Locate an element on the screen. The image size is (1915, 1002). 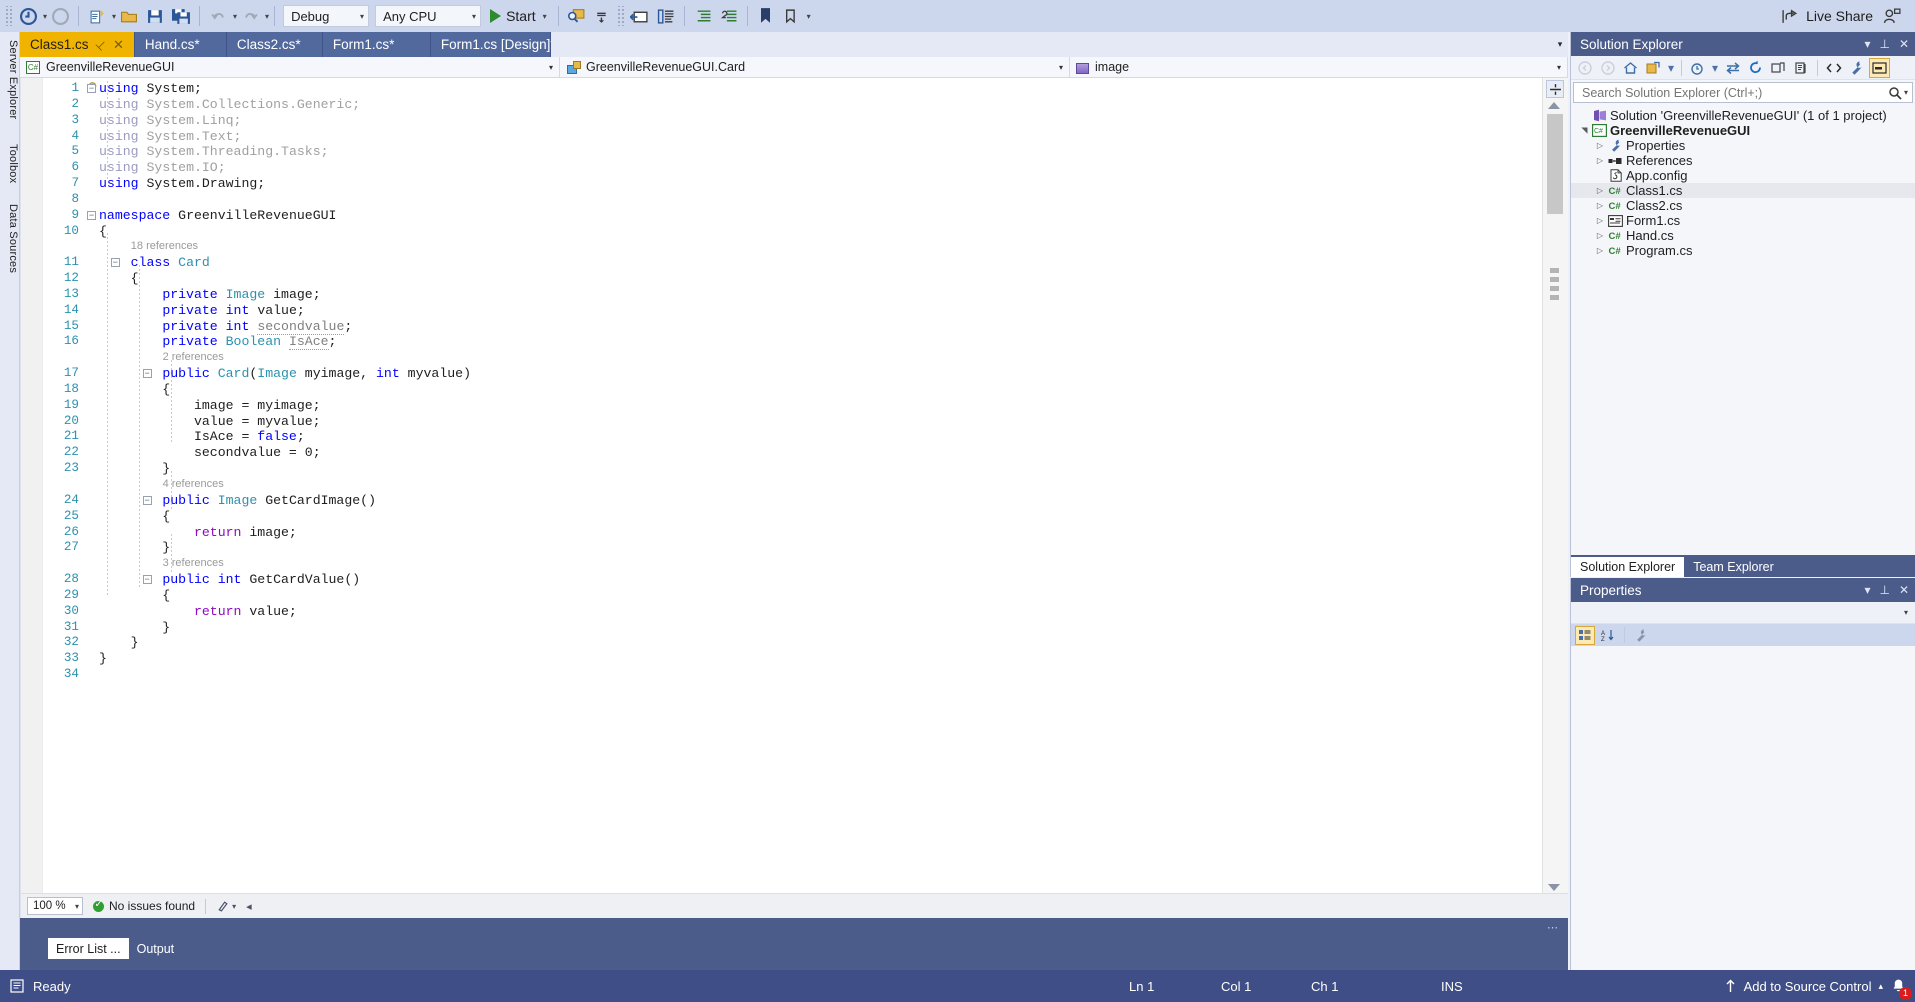
properties-grid is located at coordinates (1743, 808).